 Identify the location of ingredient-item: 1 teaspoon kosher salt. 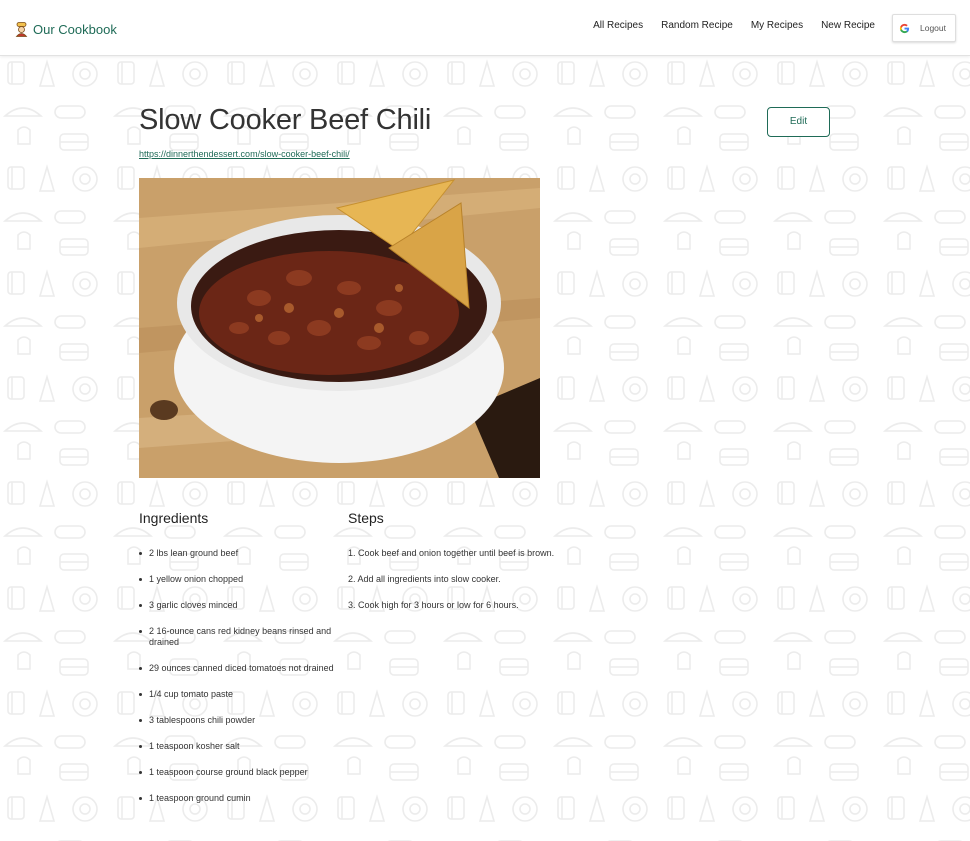
(236, 746).